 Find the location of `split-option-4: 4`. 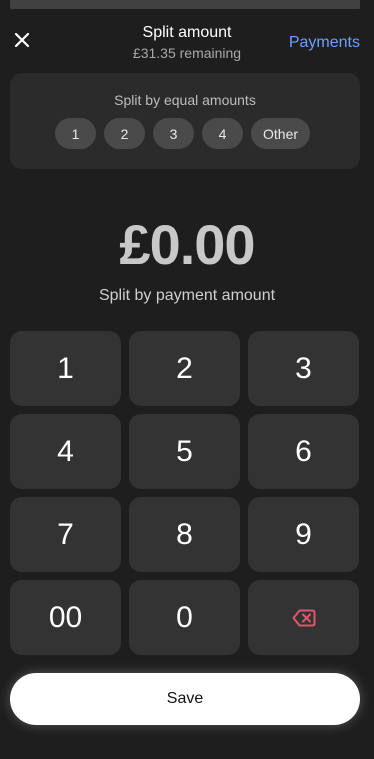

split-option-4: 4 is located at coordinates (222, 133).